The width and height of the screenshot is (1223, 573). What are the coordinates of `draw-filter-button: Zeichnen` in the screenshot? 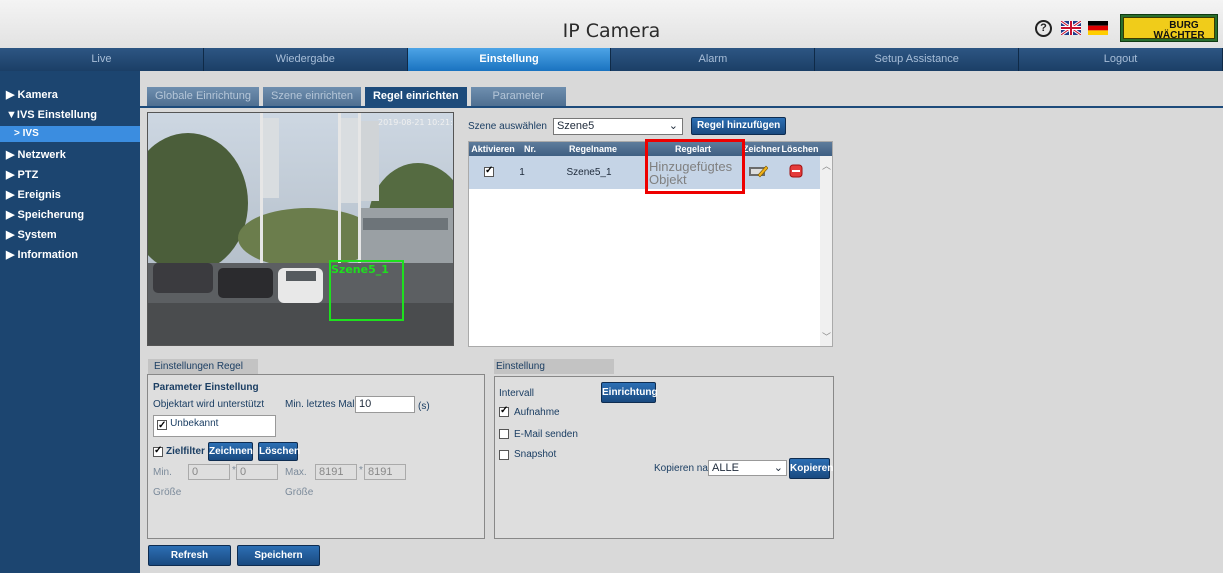 It's located at (230, 451).